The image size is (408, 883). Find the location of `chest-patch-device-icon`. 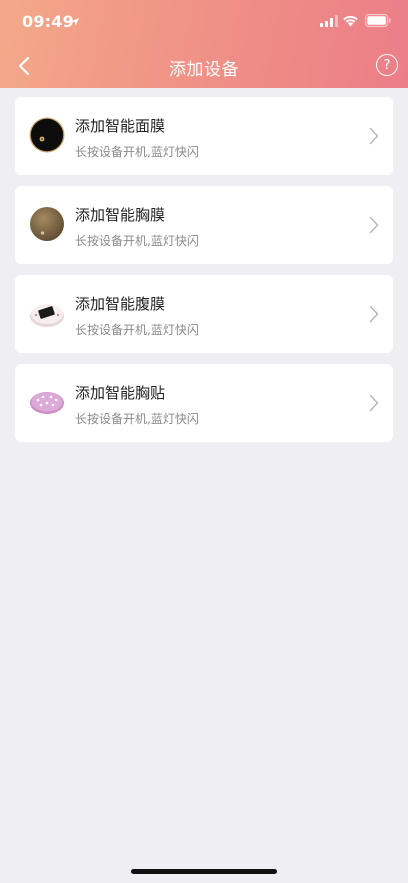

chest-patch-device-icon is located at coordinates (47, 403).